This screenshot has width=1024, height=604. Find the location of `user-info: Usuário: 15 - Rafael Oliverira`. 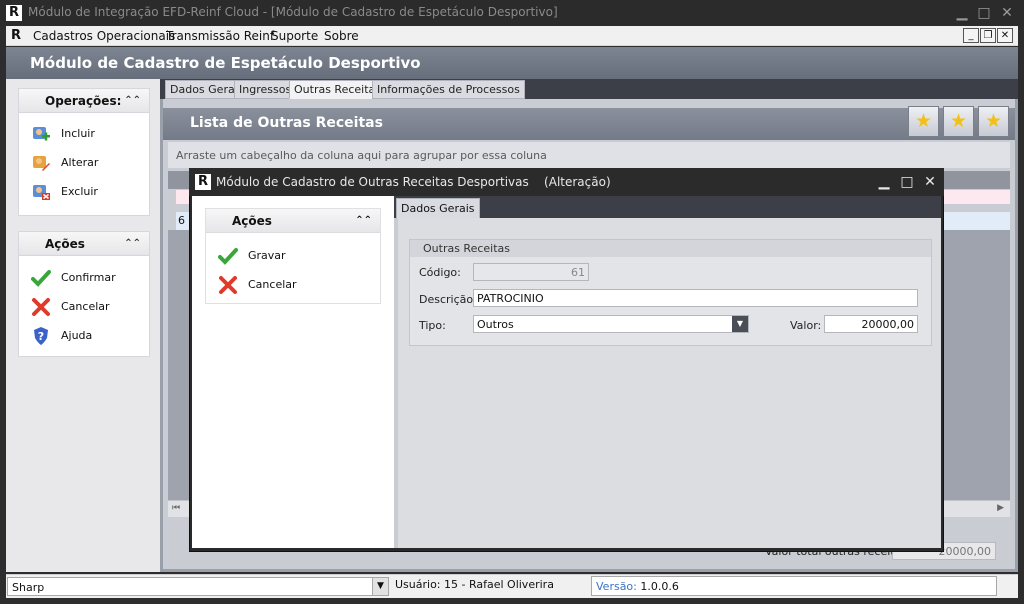

user-info: Usuário: 15 - Rafael Oliverira is located at coordinates (474, 584).